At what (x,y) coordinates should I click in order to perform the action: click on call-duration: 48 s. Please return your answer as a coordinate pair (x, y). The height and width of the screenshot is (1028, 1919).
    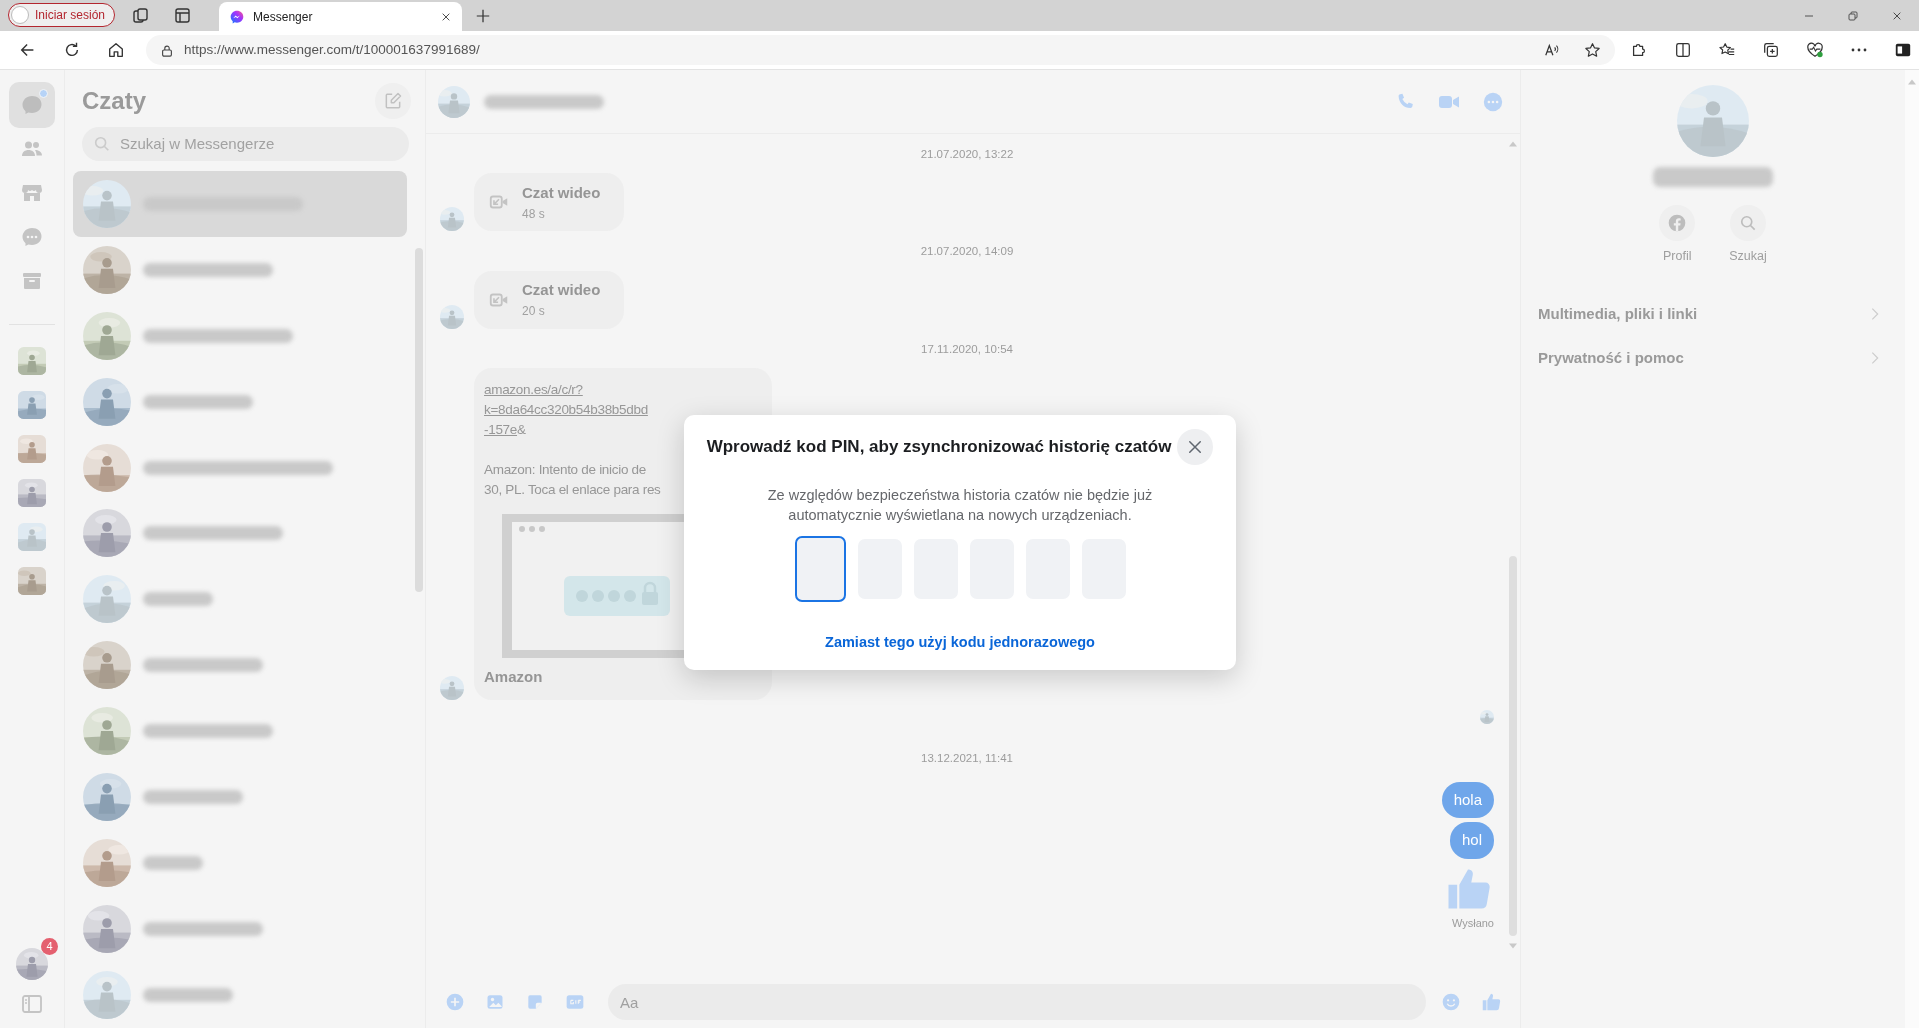
    Looking at the image, I should click on (534, 214).